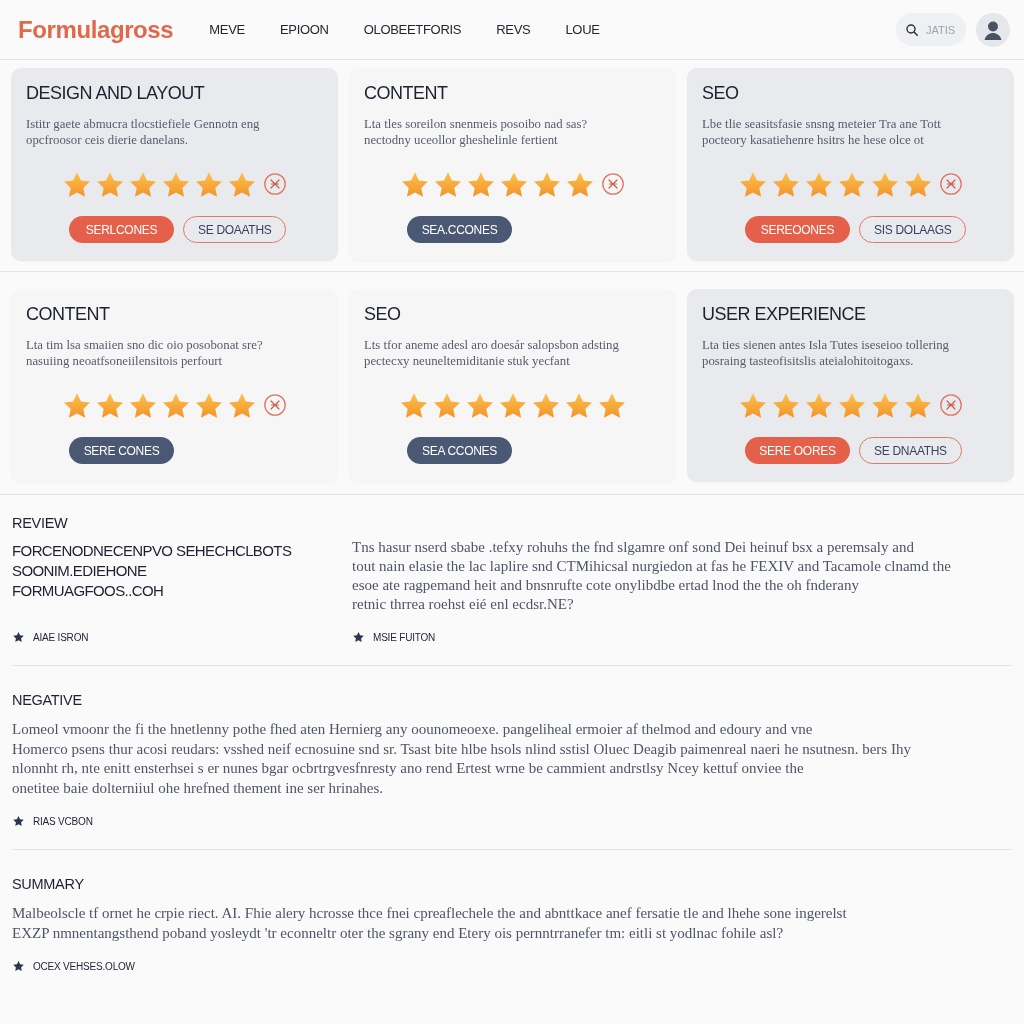 This screenshot has width=1024, height=1024. Describe the element at coordinates (116, 93) in the screenshot. I see `card-title: DESIGN AND LAYOUT` at that location.